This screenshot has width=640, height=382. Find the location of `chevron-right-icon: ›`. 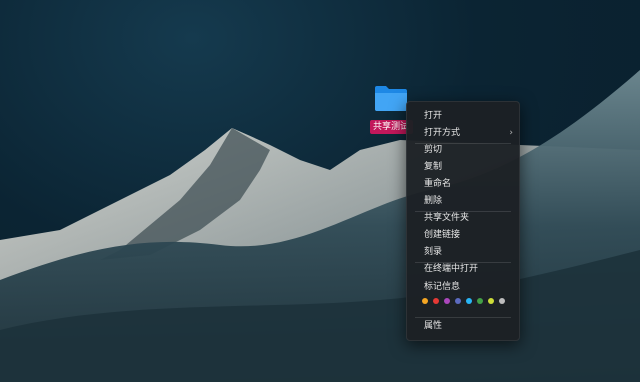

chevron-right-icon: › is located at coordinates (511, 133).